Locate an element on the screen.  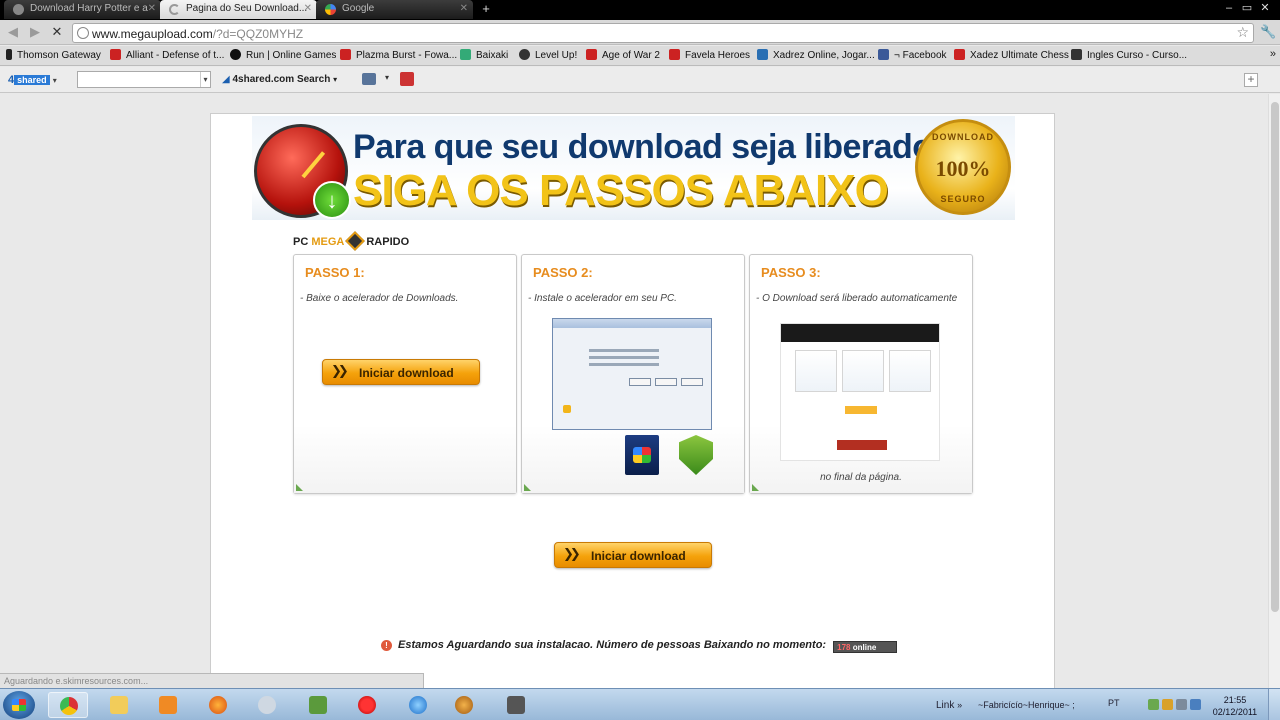
bookmark-label: Xadez Ultimate Chess is located at coordinates (1019, 55).